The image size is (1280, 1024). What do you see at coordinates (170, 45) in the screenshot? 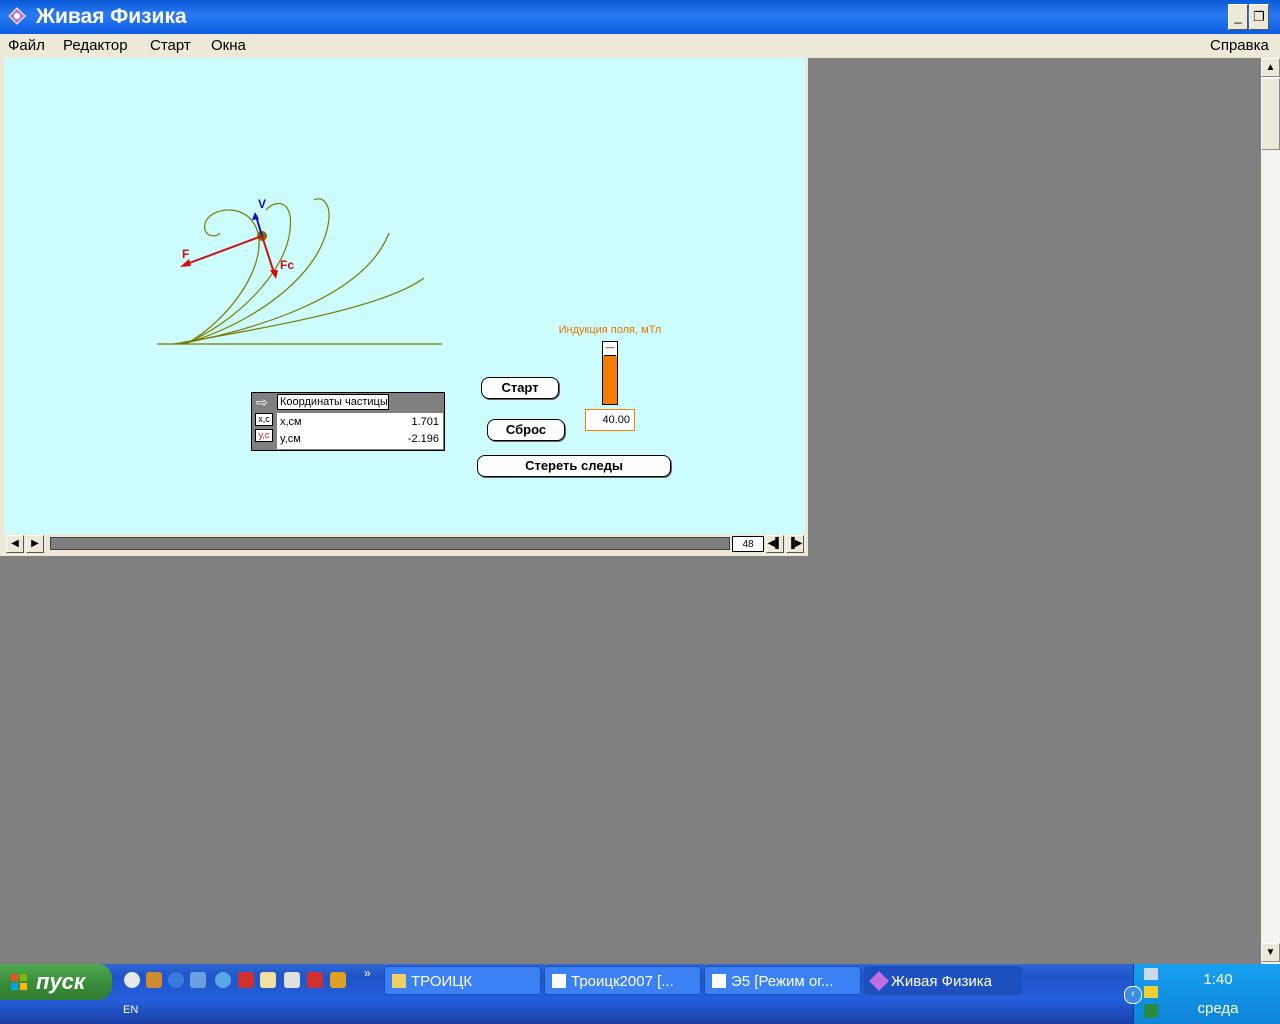
I see `menu-start: Старт` at bounding box center [170, 45].